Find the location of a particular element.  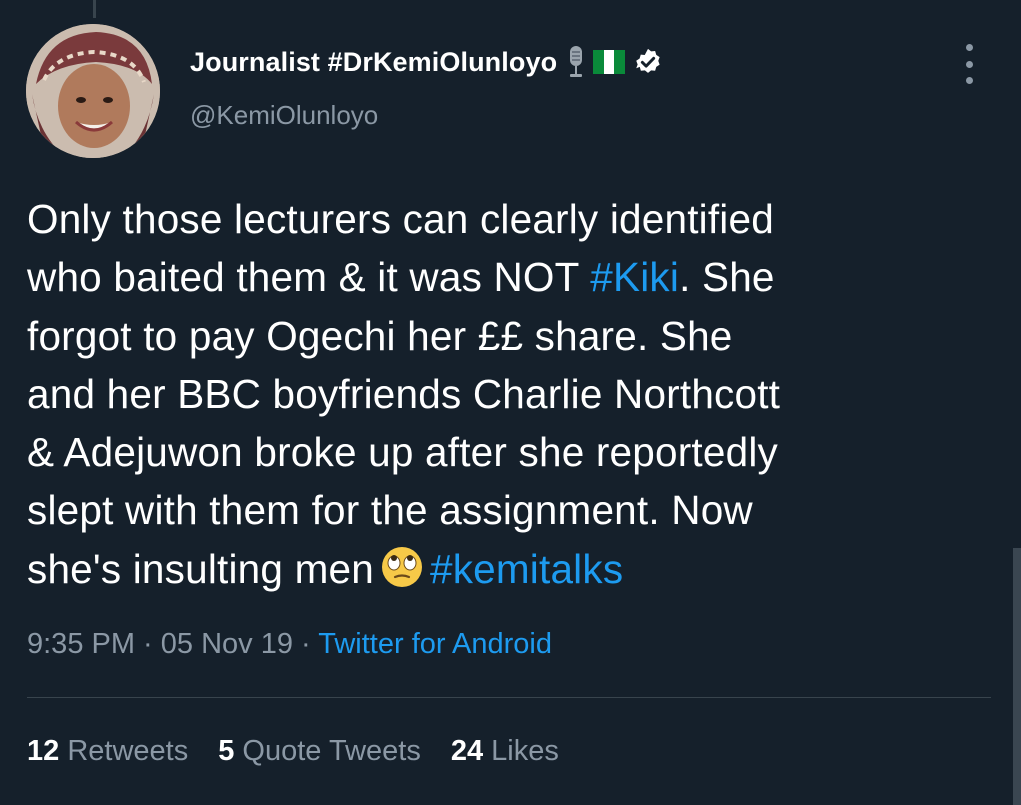

tweet-text-line: forgot to pay Ogechi her ££ share. She is located at coordinates (507, 336).